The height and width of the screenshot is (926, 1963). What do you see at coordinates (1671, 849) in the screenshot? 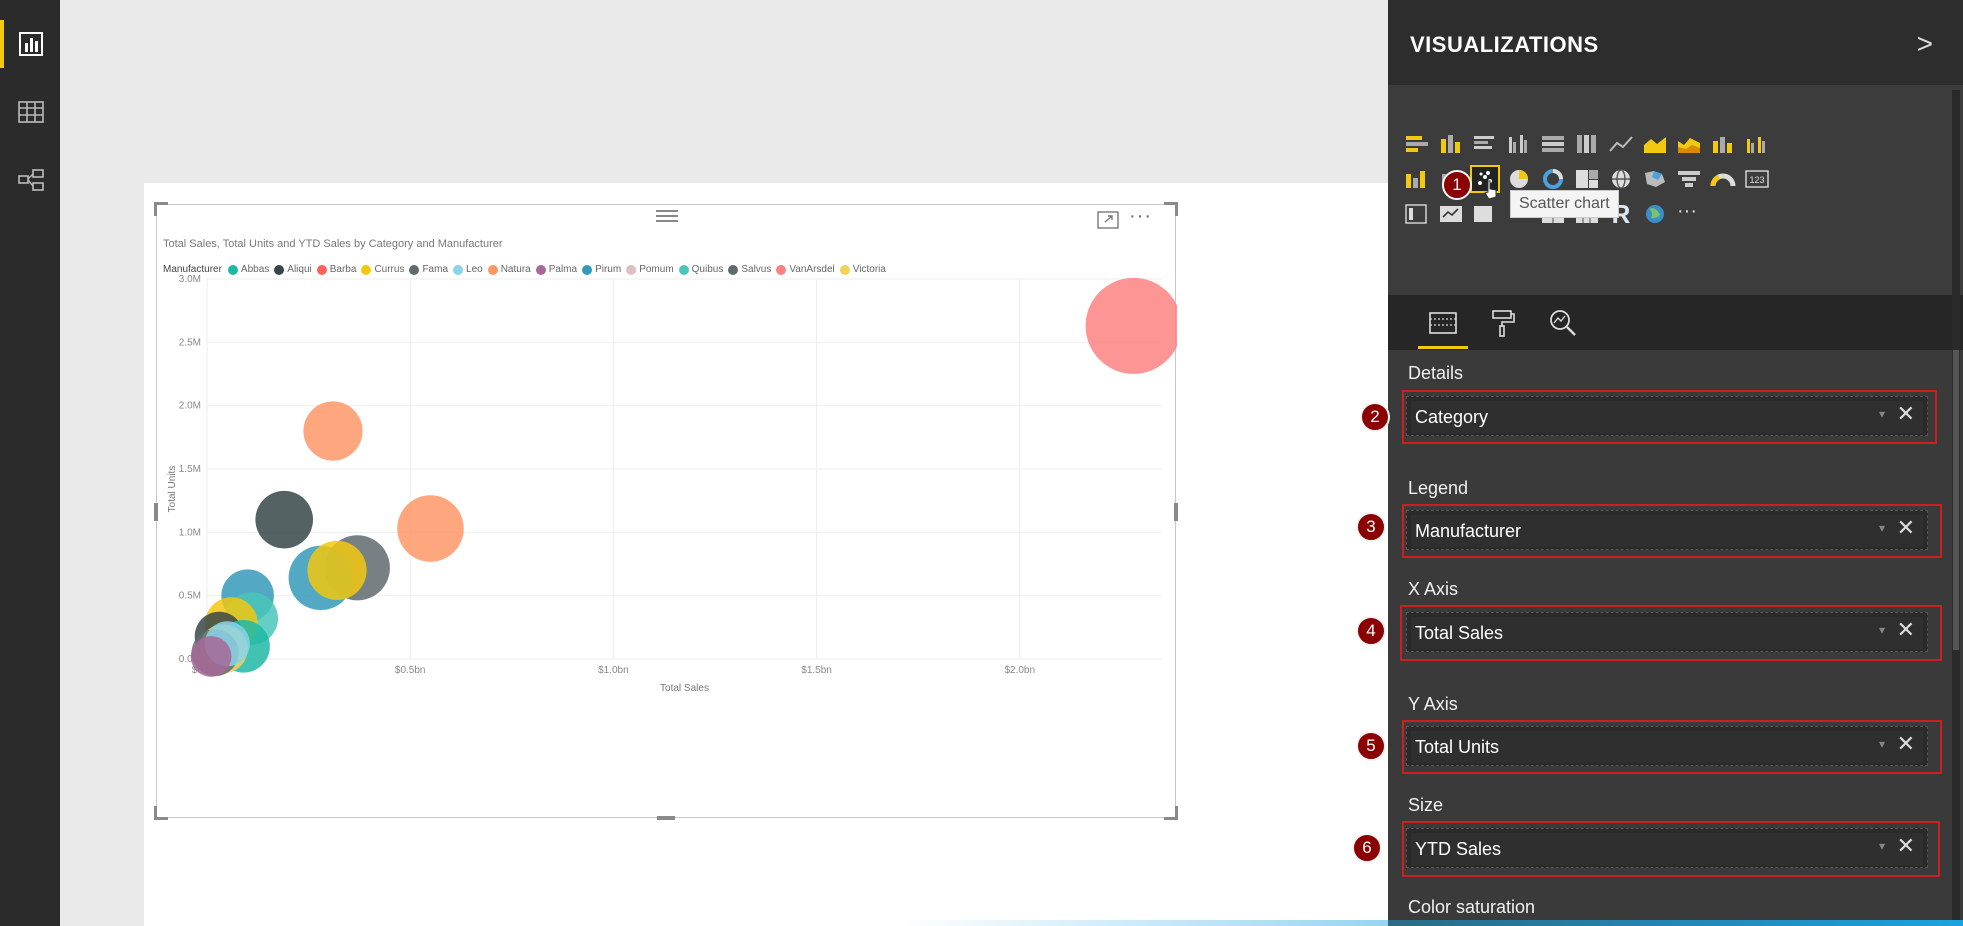
I see `highlight-box-size` at bounding box center [1671, 849].